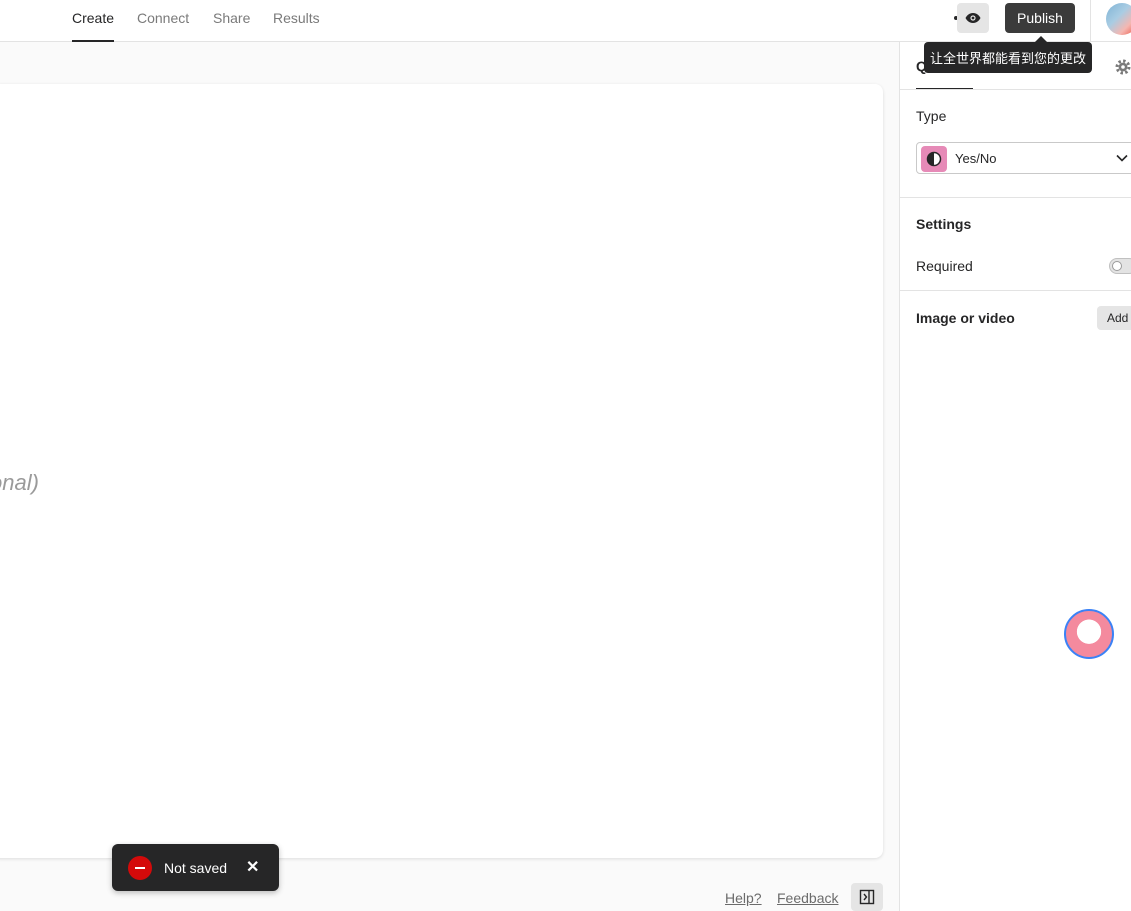 The width and height of the screenshot is (1131, 911). What do you see at coordinates (1040, 18) in the screenshot?
I see `publish-button: Publish` at bounding box center [1040, 18].